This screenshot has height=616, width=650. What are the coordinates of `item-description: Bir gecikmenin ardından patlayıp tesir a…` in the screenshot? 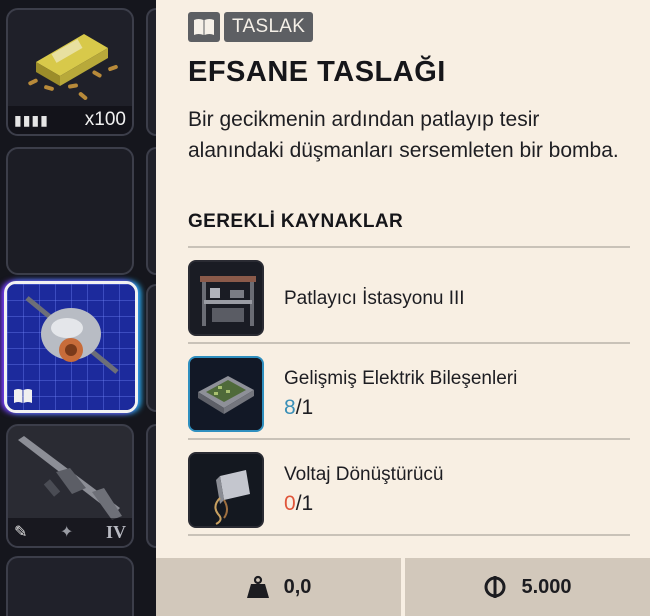 It's located at (403, 135).